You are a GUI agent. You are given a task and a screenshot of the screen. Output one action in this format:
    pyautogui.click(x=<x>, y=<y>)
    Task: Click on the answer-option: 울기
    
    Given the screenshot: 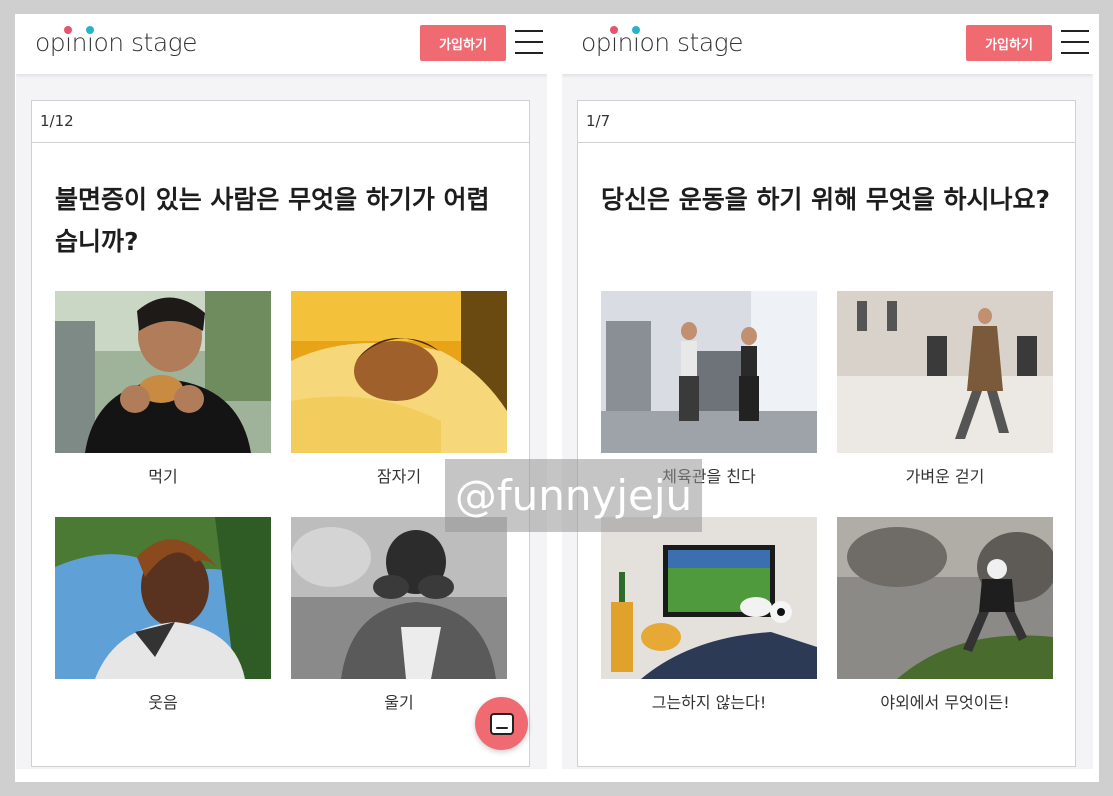 What is the action you would take?
    pyautogui.click(x=399, y=615)
    